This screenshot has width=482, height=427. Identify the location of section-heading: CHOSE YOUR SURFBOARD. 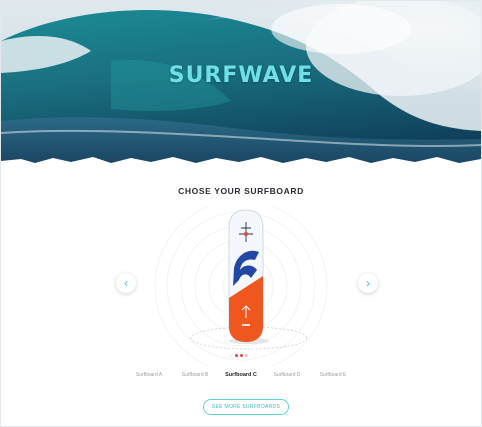
(241, 191).